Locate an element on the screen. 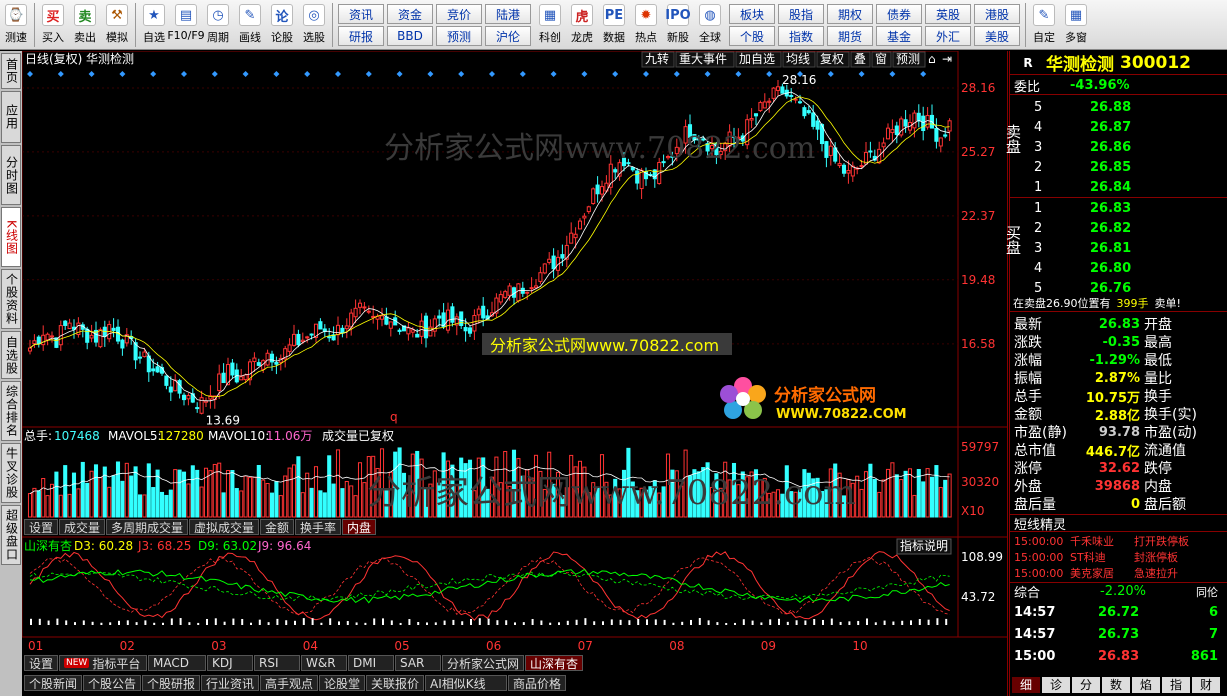 The image size is (1227, 696). side-tab-4: 个股资料 is located at coordinates (11, 299).